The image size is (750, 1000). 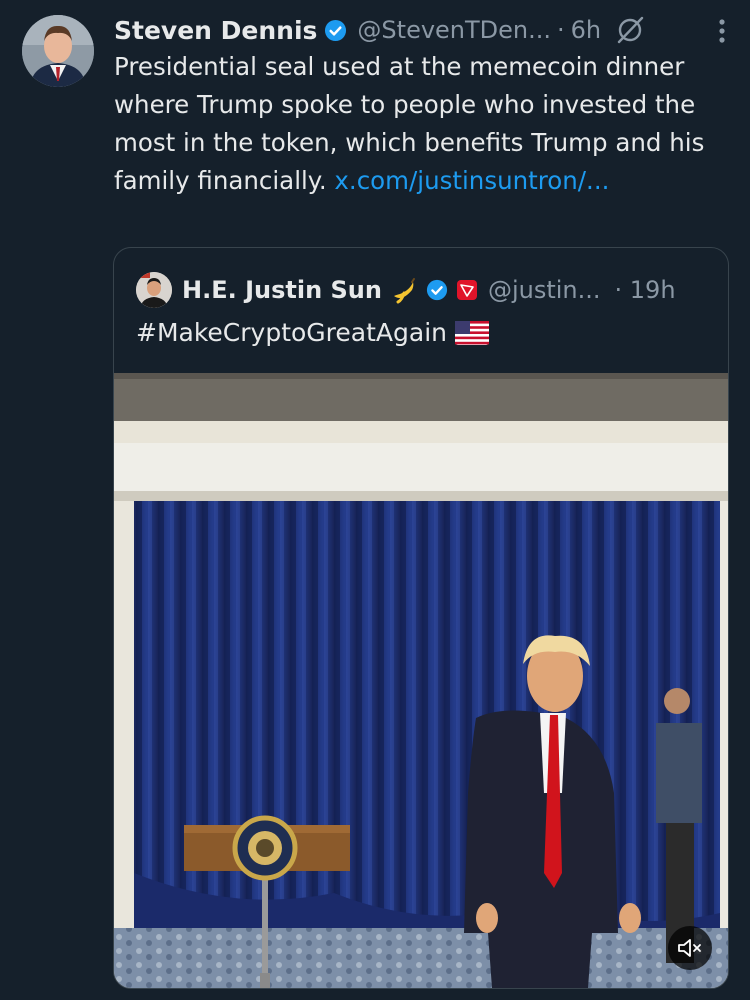 I want to click on us-flag-icon, so click(x=472, y=332).